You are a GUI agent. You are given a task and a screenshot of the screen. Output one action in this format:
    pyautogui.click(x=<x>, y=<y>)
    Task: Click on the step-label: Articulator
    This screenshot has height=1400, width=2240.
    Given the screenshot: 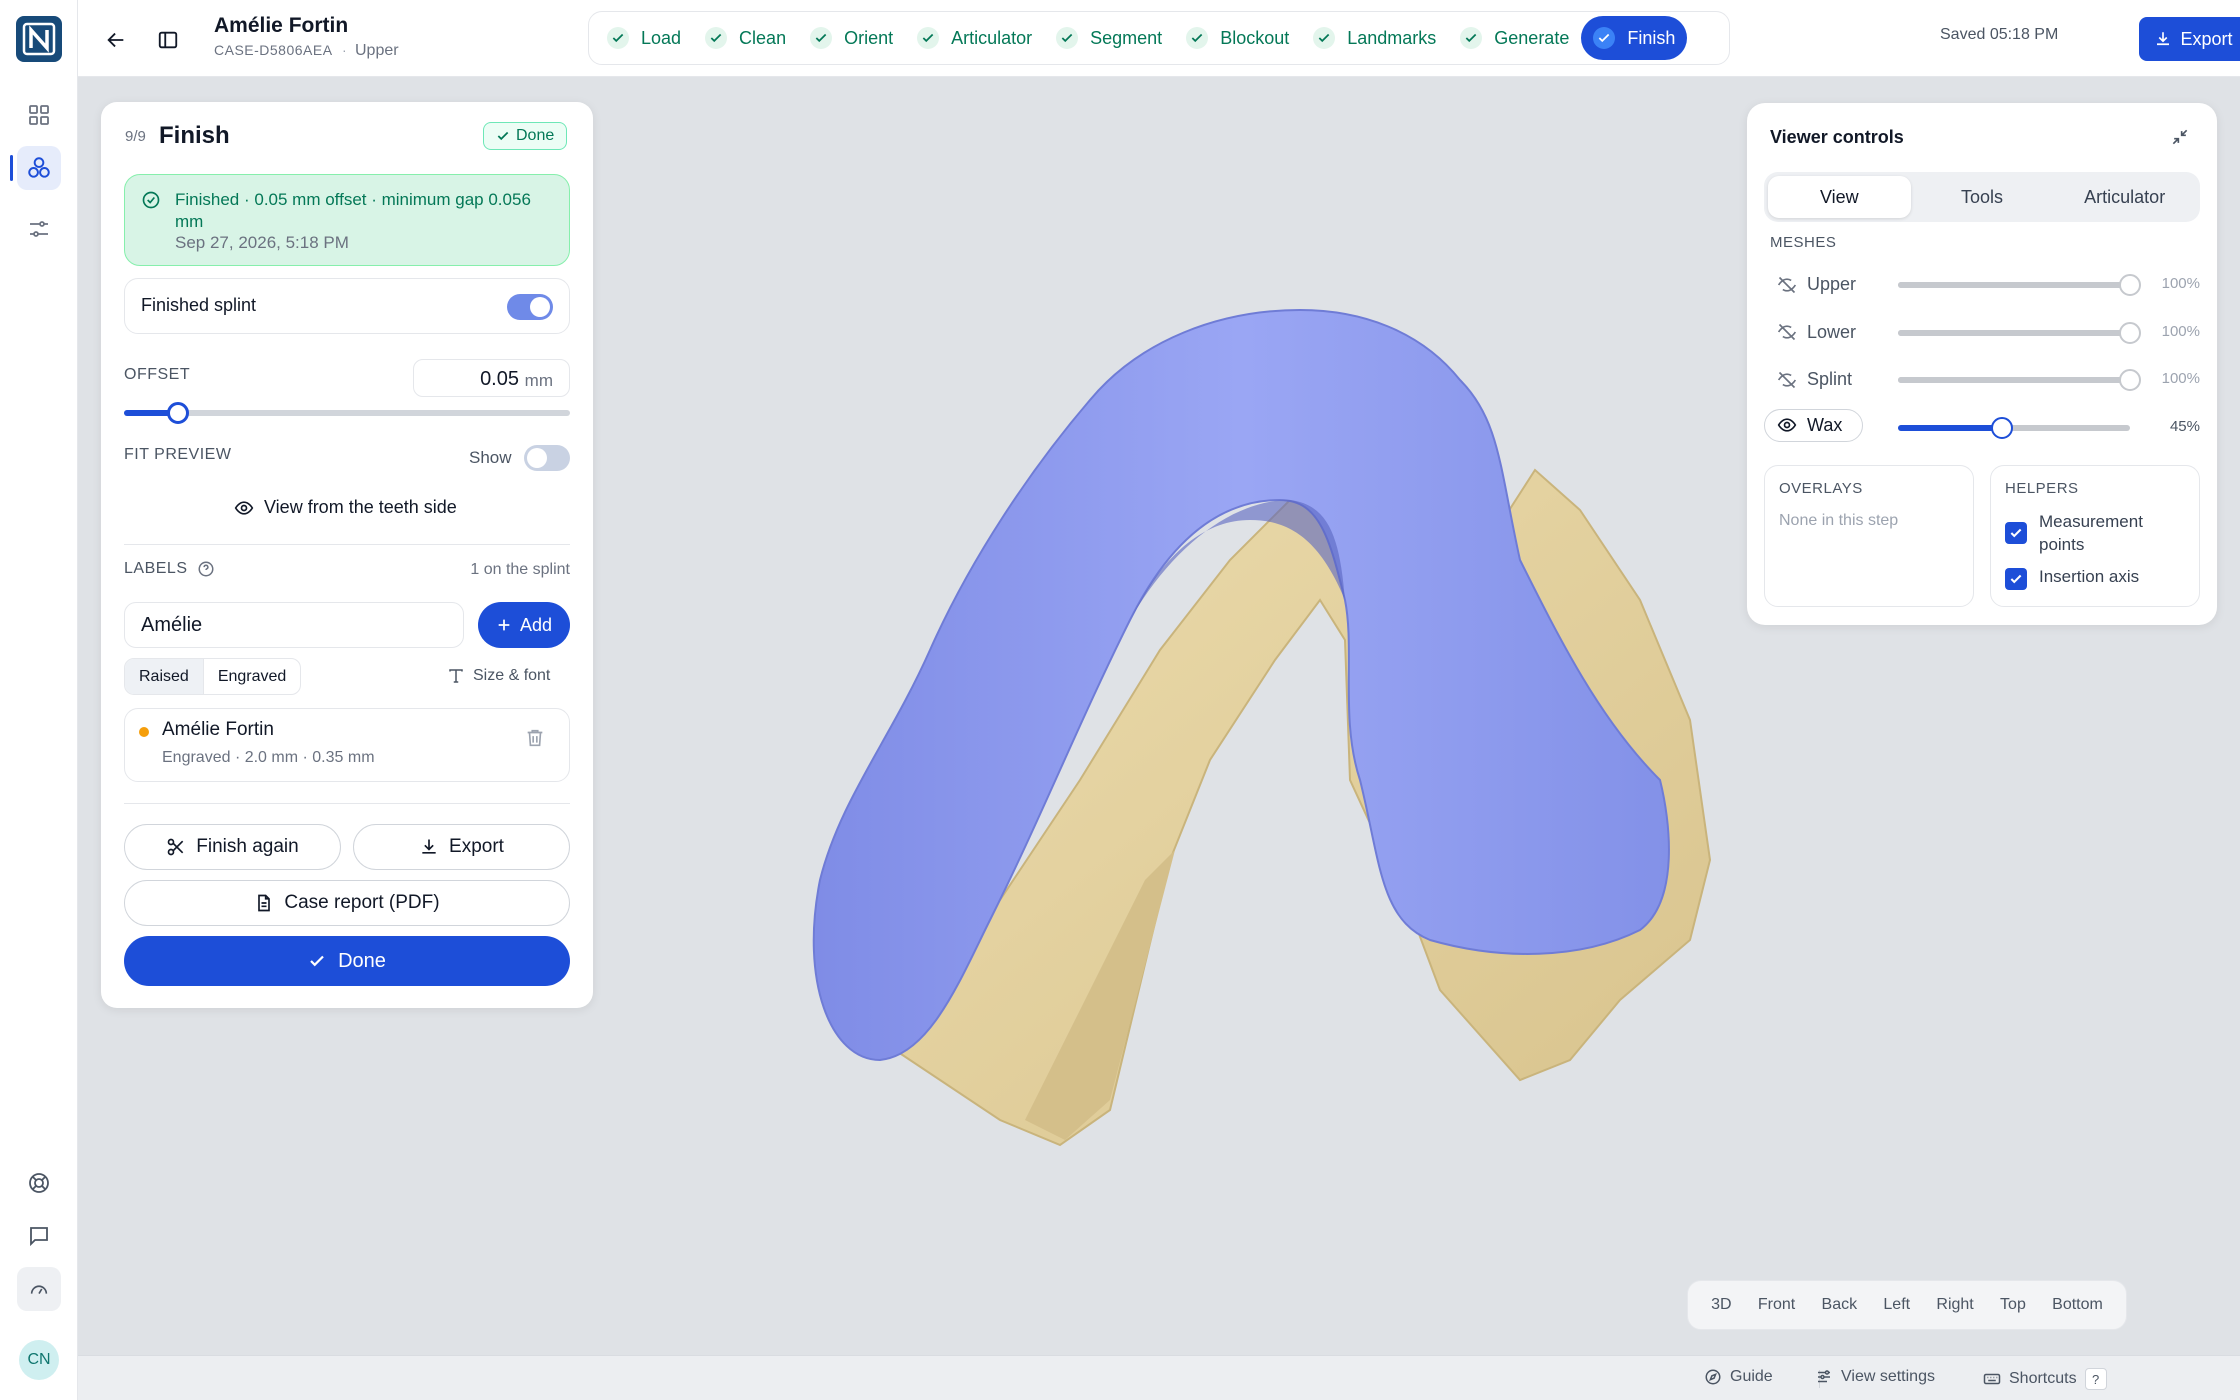 What is the action you would take?
    pyautogui.click(x=992, y=37)
    